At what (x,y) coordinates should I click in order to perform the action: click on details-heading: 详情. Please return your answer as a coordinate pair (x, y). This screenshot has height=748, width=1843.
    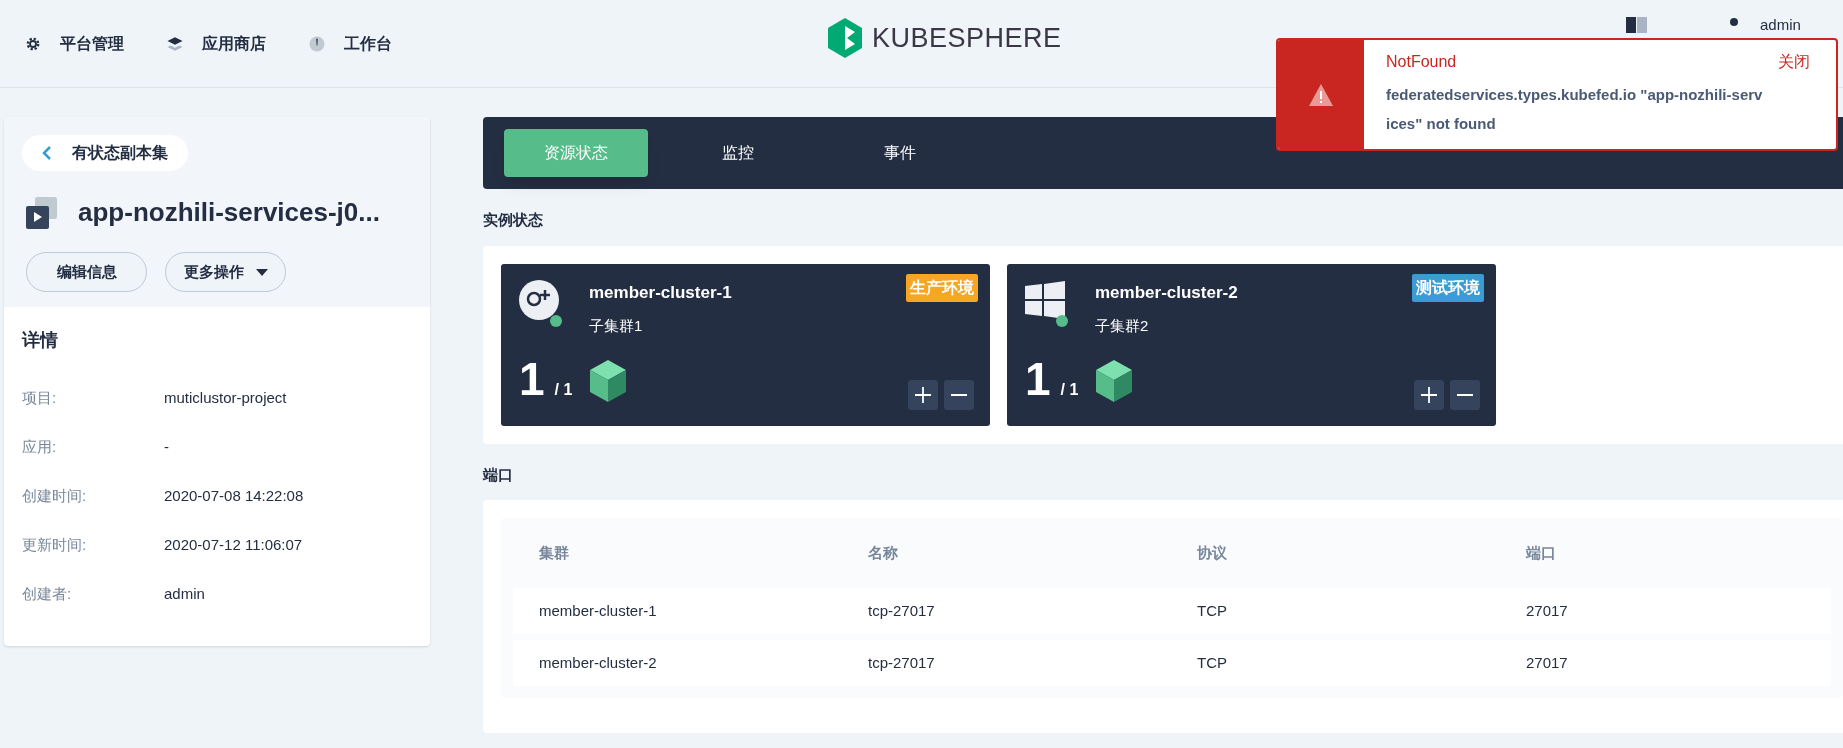
    Looking at the image, I should click on (40, 340).